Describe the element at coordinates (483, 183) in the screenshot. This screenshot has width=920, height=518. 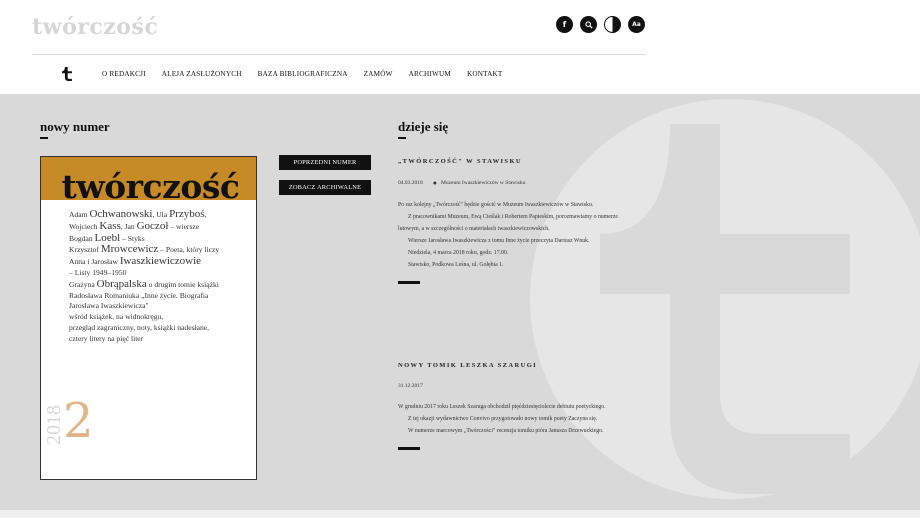
I see `news-location: Muzeum Iwaszkiewiczów w Stawisku` at that location.